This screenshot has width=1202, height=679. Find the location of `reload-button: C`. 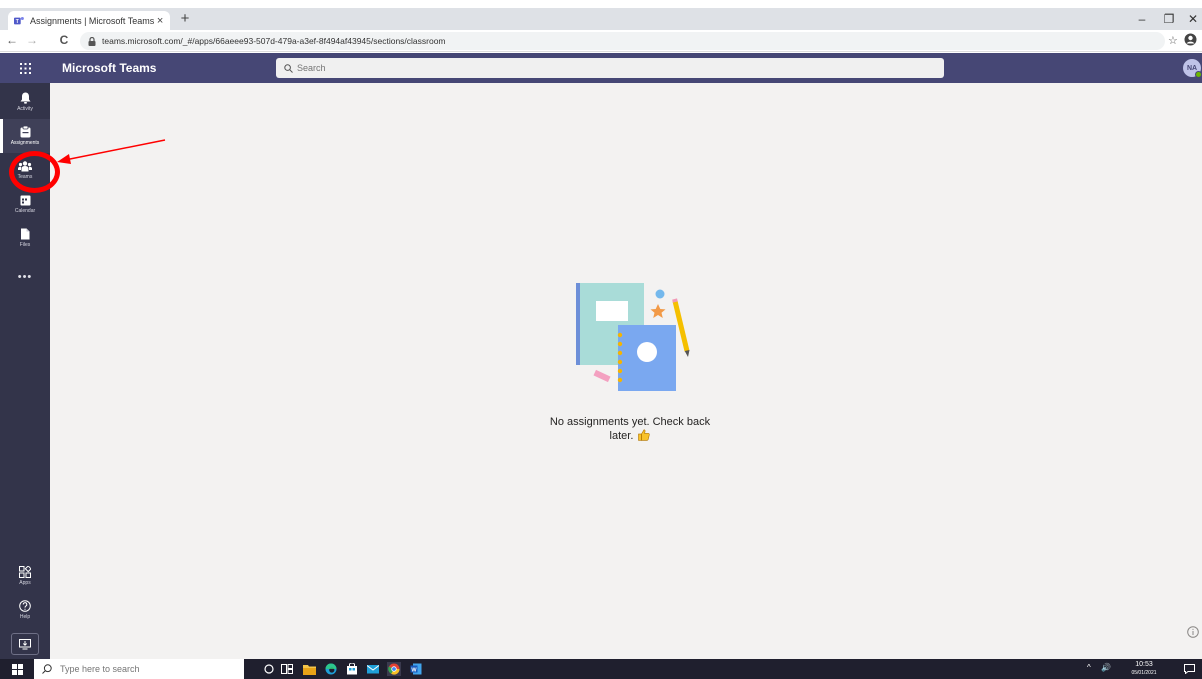

reload-button: C is located at coordinates (64, 40).